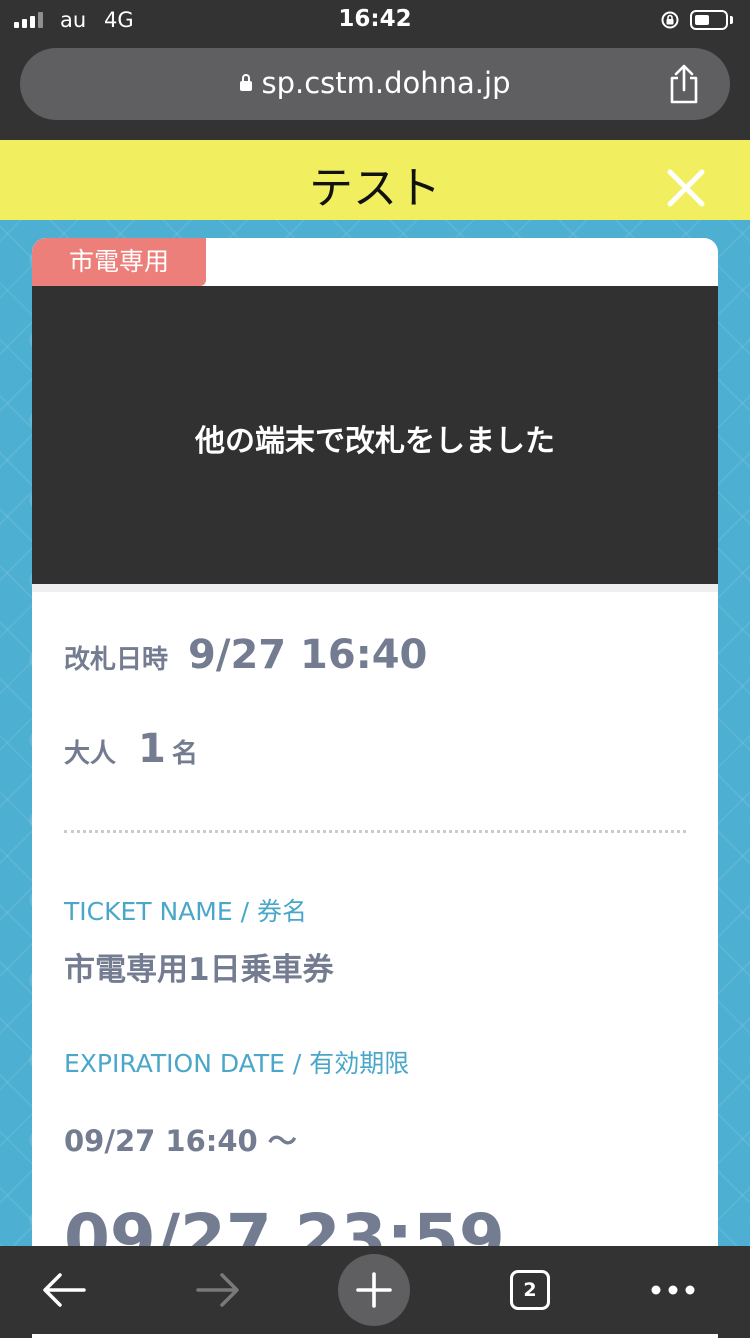 The width and height of the screenshot is (750, 1338). I want to click on rotation-lock-icon, so click(670, 20).